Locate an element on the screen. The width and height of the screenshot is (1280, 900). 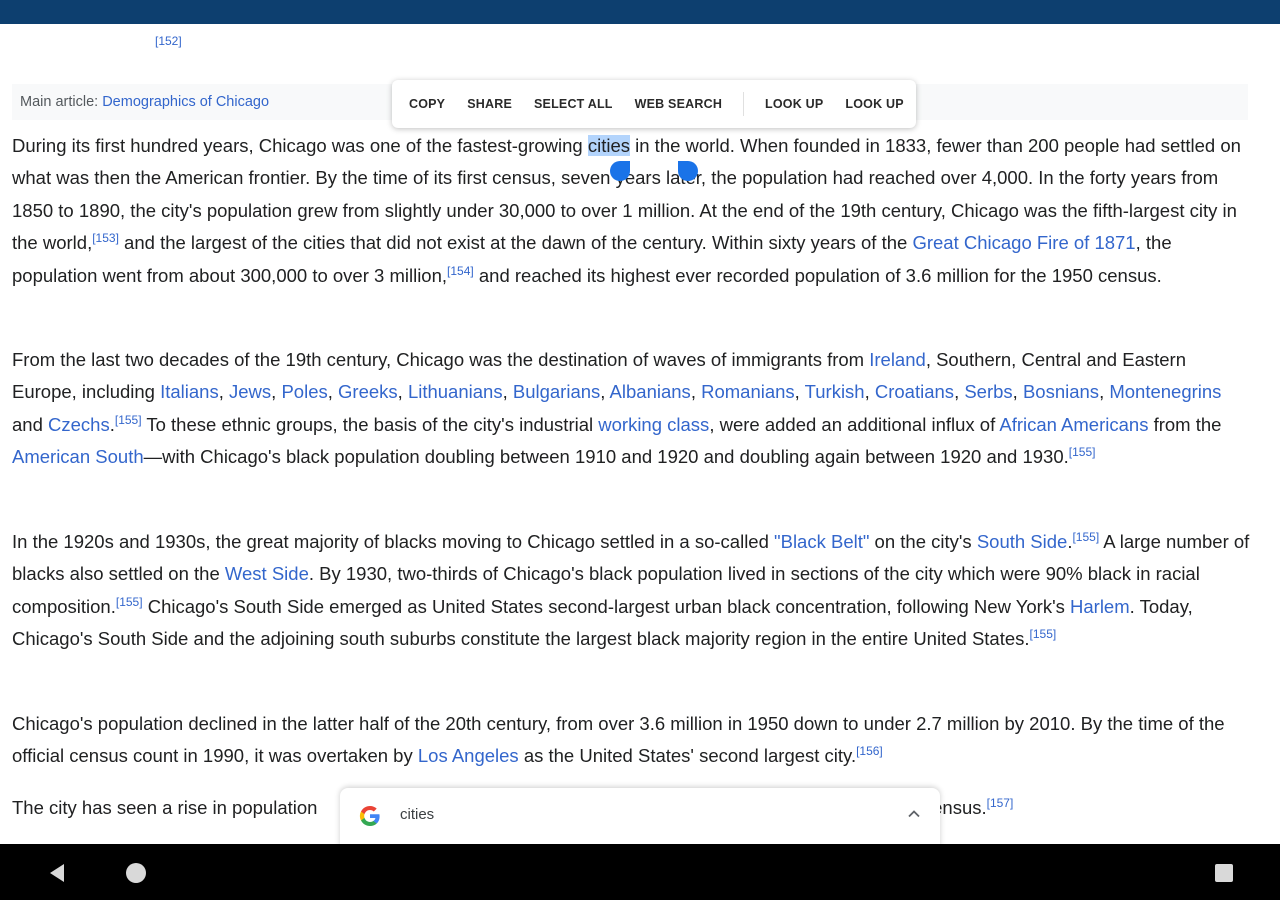
link-lithuanians: Lithuanians is located at coordinates (455, 391).